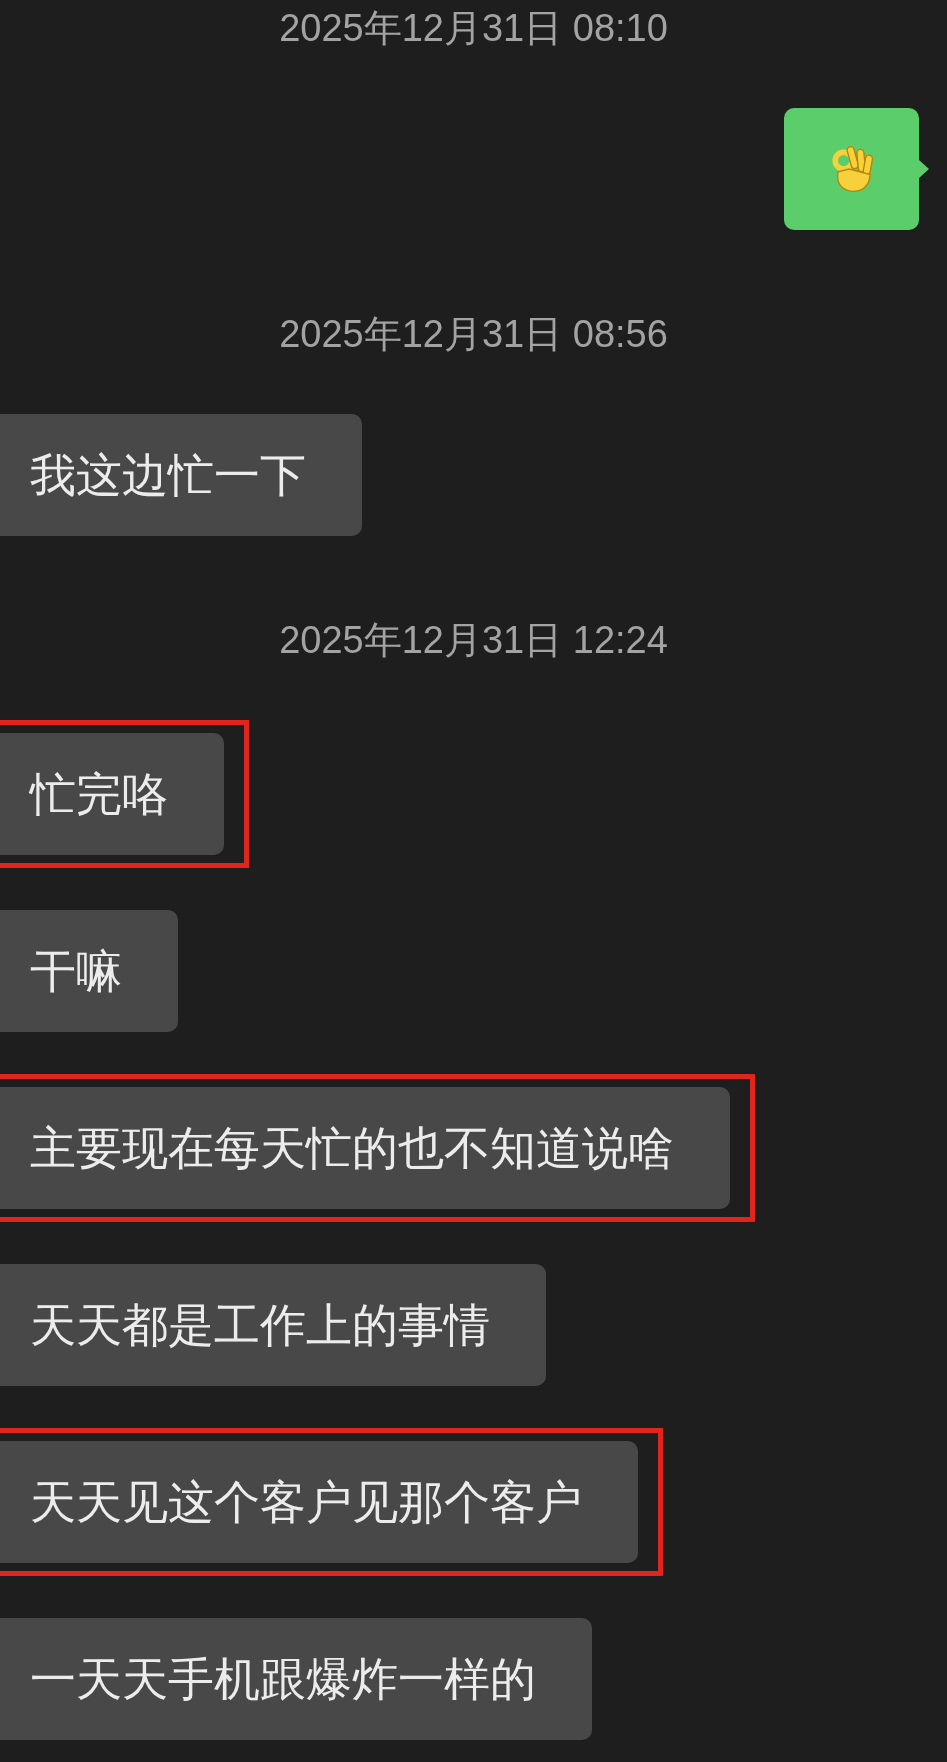 This screenshot has height=1762, width=947. Describe the element at coordinates (181, 475) in the screenshot. I see `message-bubble: 我这边忙一下` at that location.